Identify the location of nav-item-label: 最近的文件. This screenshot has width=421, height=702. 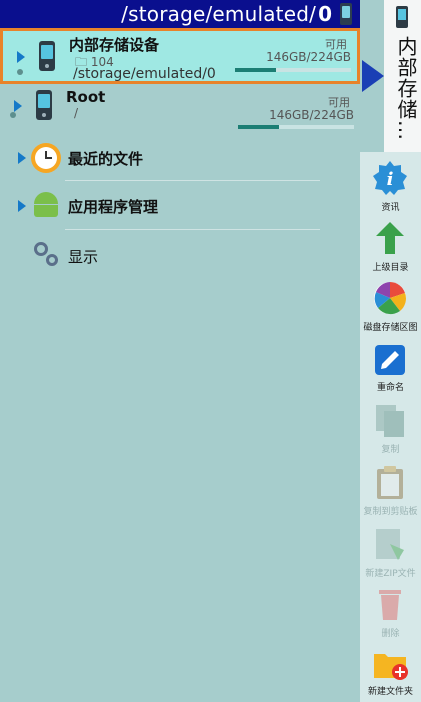
(106, 159).